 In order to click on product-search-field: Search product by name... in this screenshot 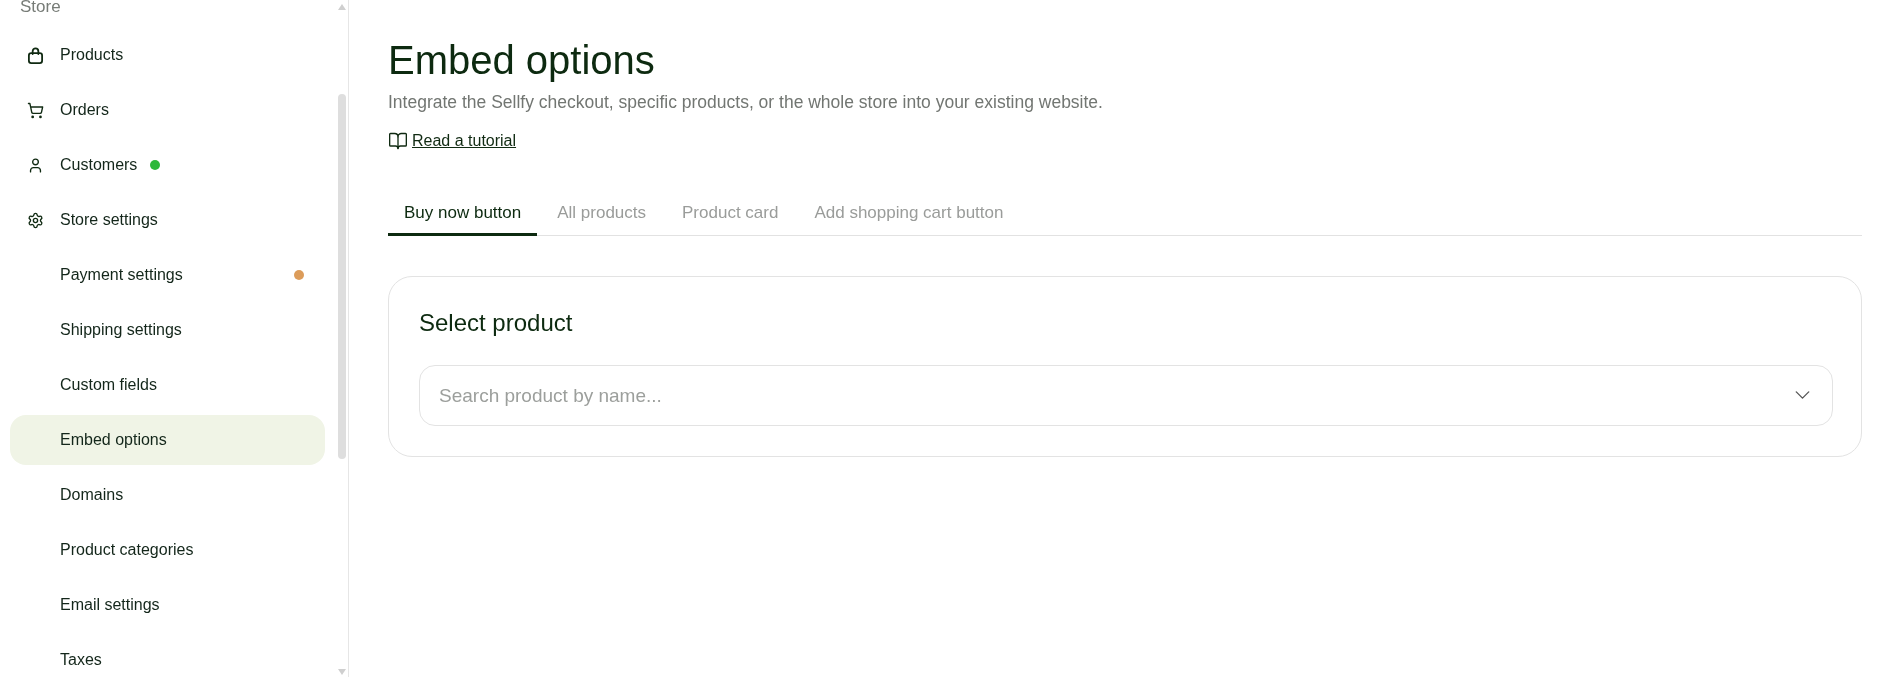, I will do `click(1126, 395)`.